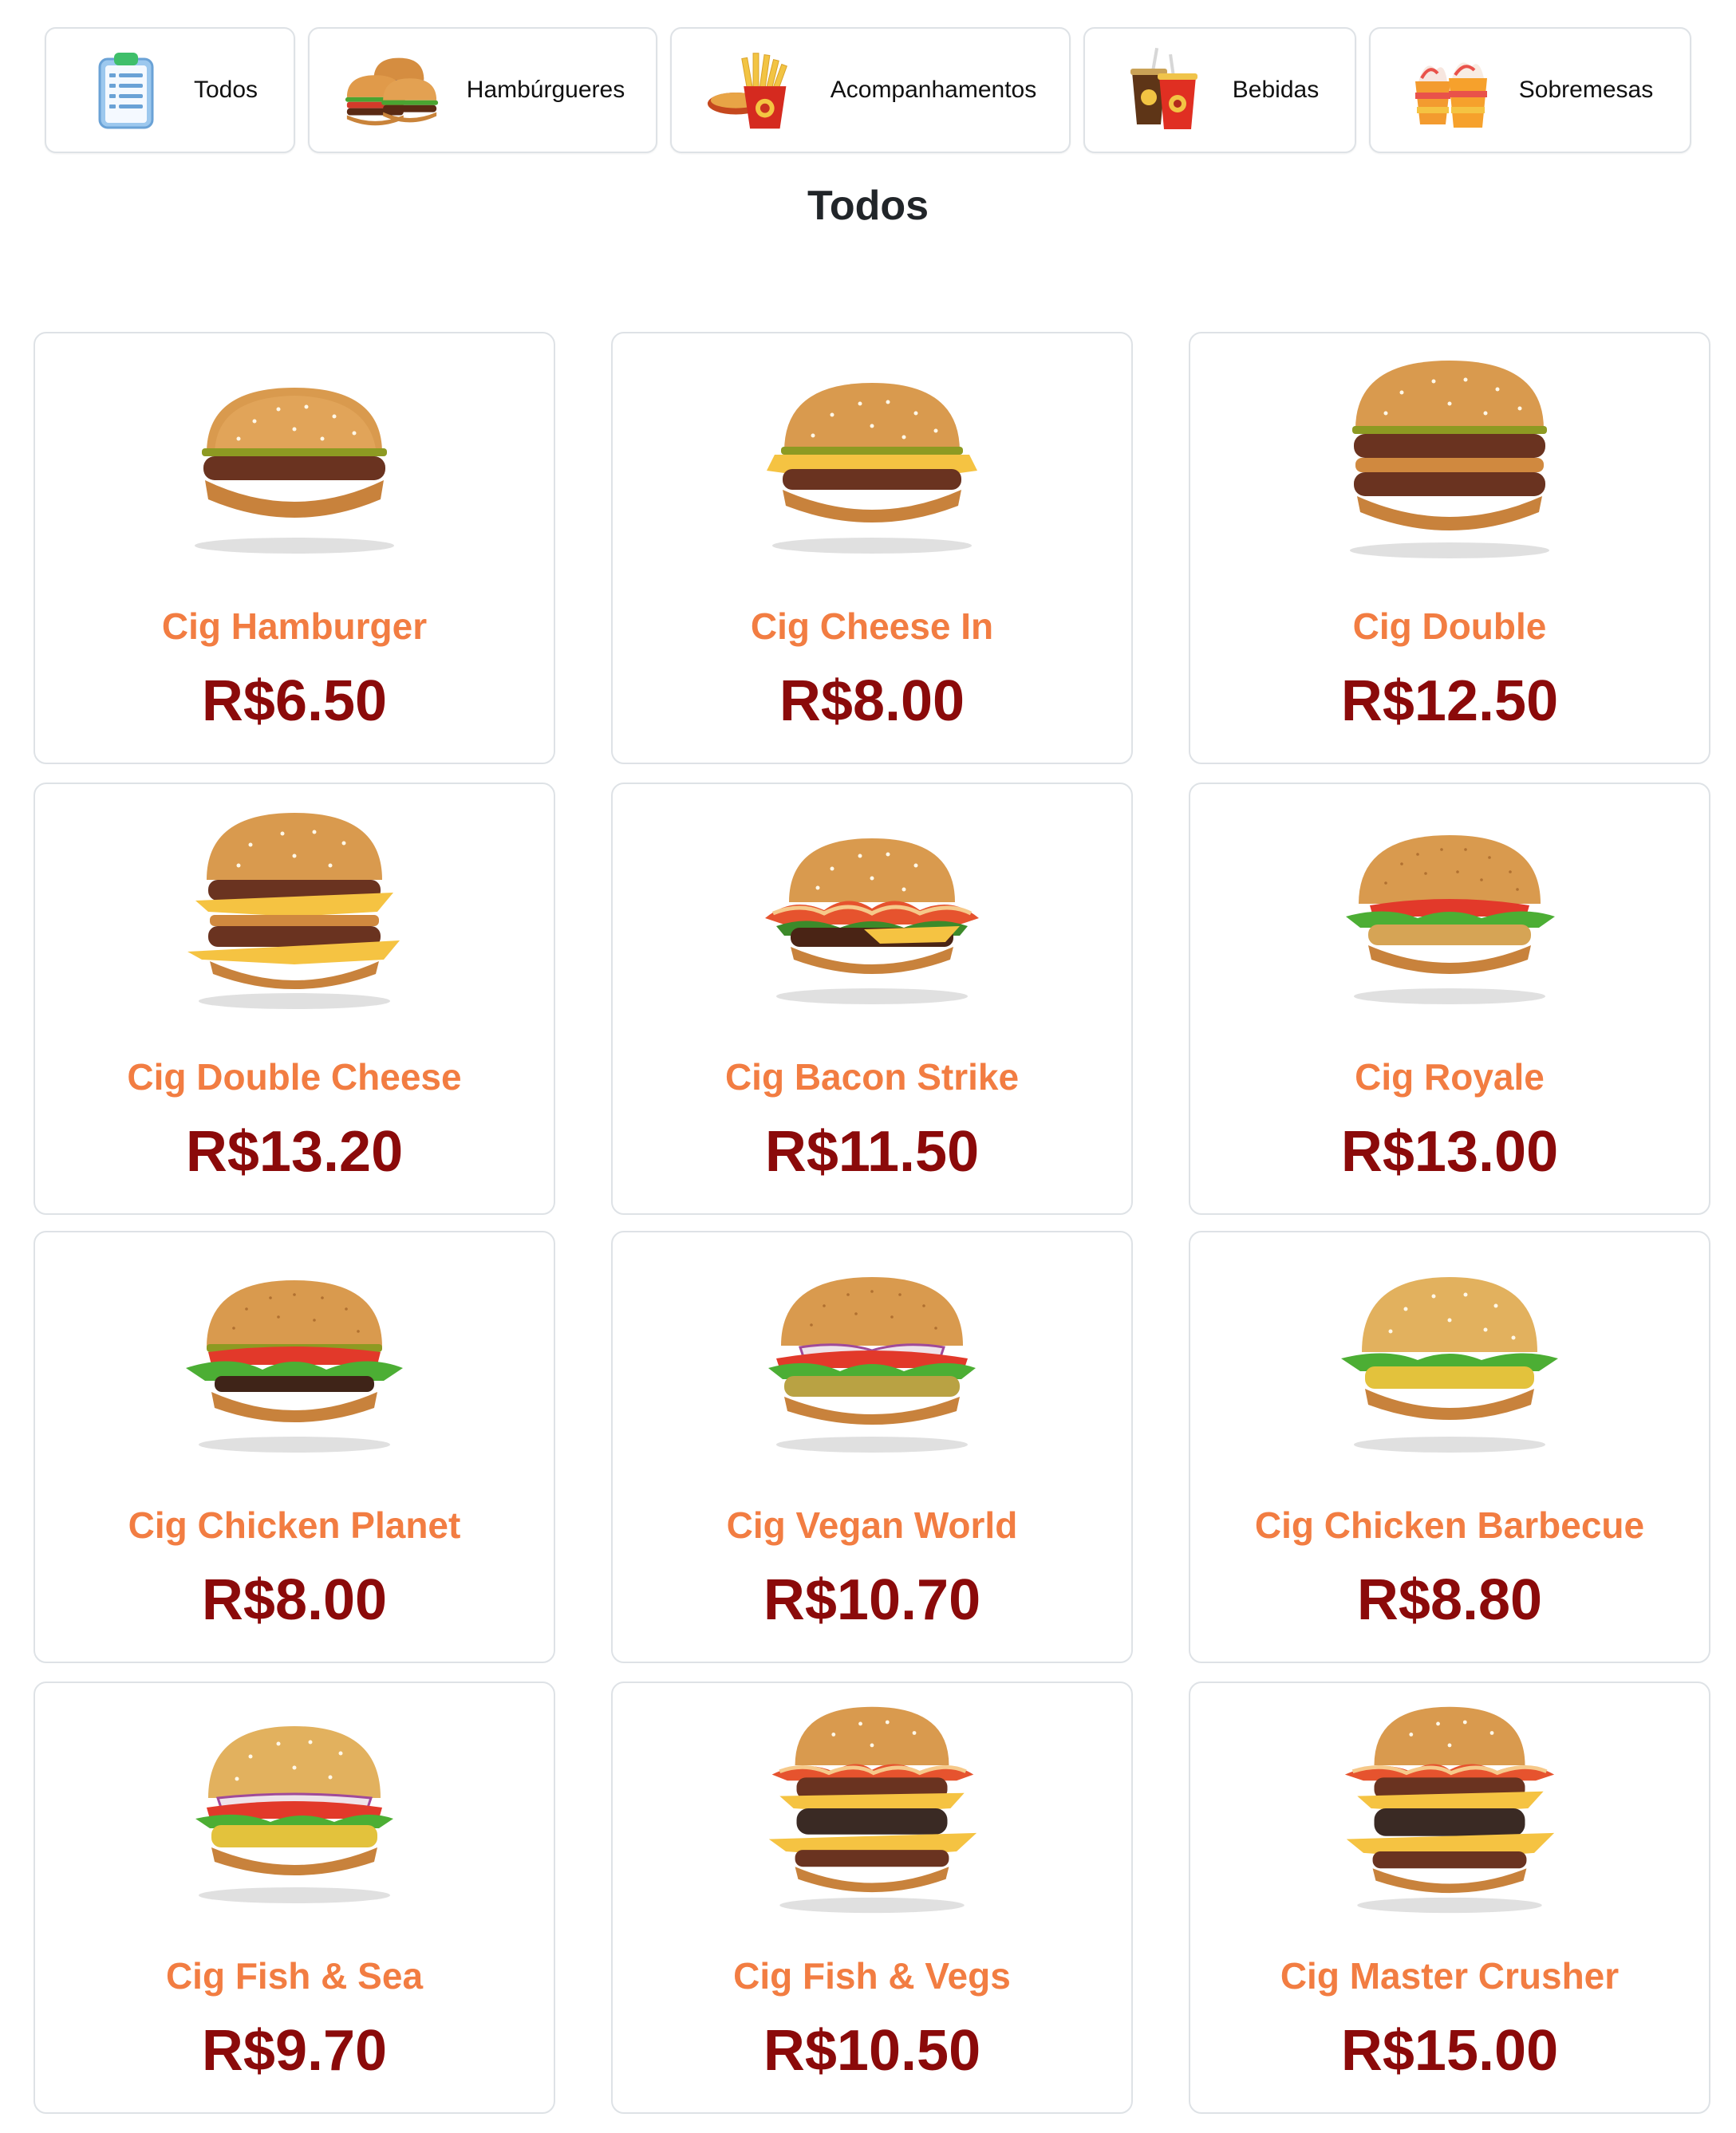 This screenshot has height=2133, width=1736. I want to click on vegan-burger-icon, so click(872, 1365).